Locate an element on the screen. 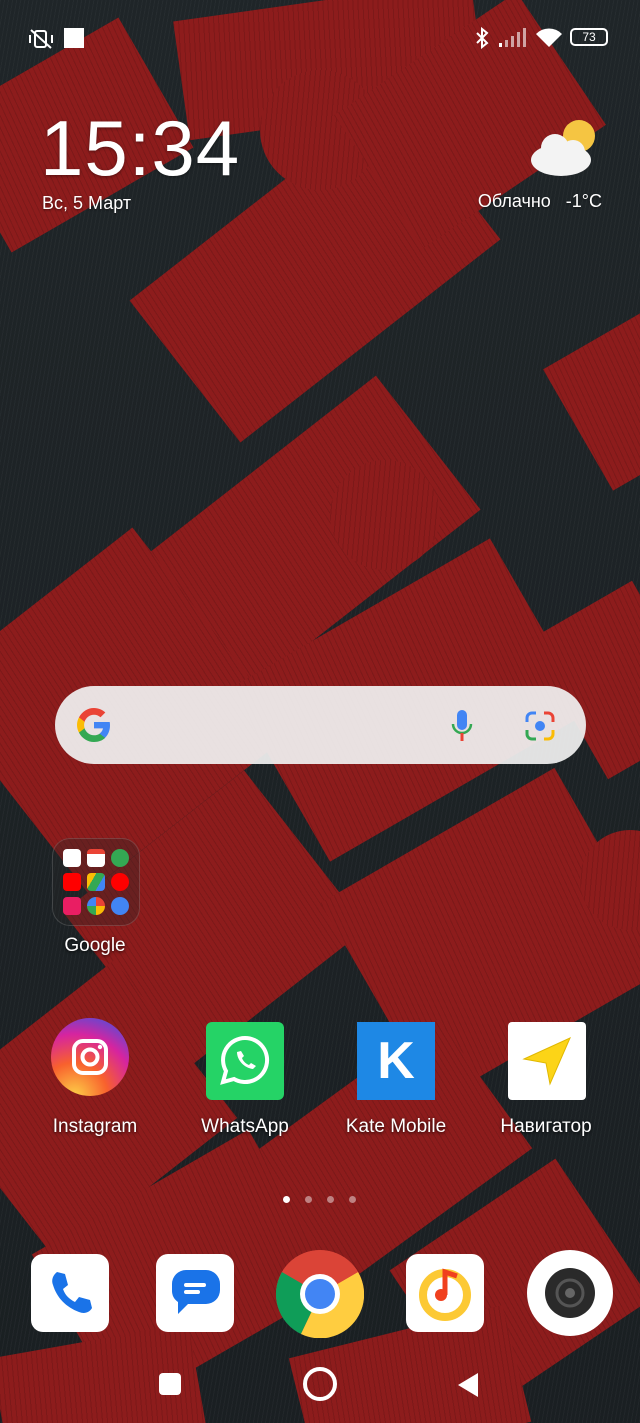 This screenshot has width=640, height=1423. partly-cloudy-icon is located at coordinates (564, 148).